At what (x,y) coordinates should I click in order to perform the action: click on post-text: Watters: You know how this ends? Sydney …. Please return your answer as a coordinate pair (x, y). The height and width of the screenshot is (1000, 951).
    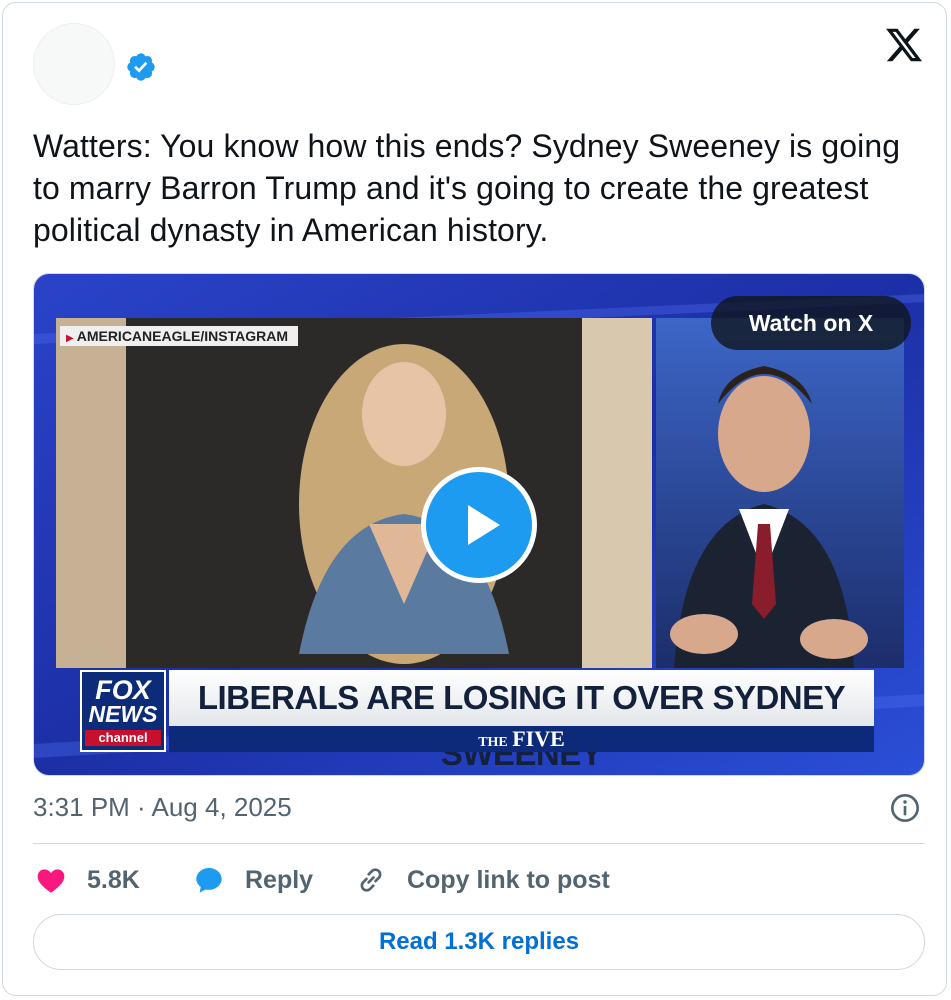
    Looking at the image, I should click on (467, 188).